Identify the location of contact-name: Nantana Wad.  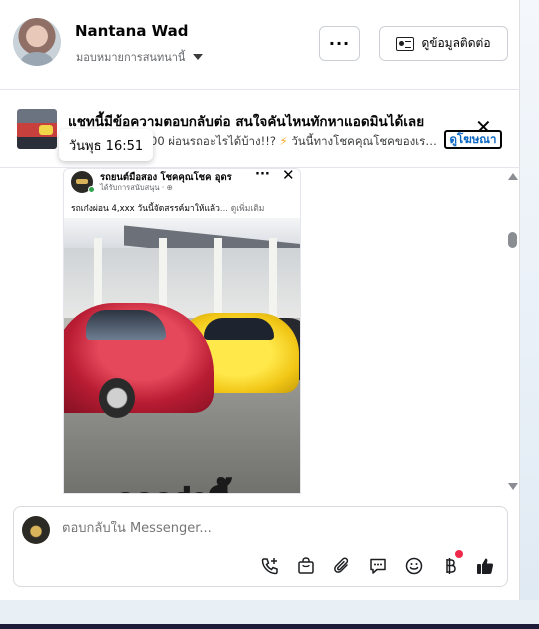
(132, 31).